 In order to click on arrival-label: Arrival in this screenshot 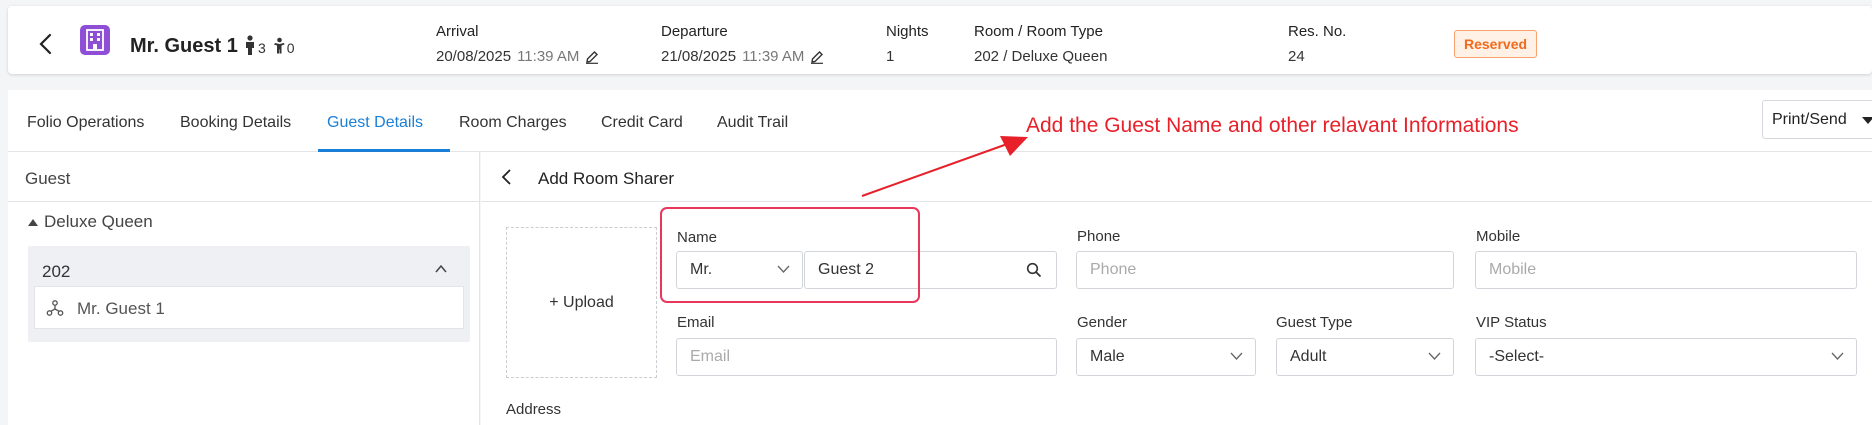, I will do `click(457, 31)`.